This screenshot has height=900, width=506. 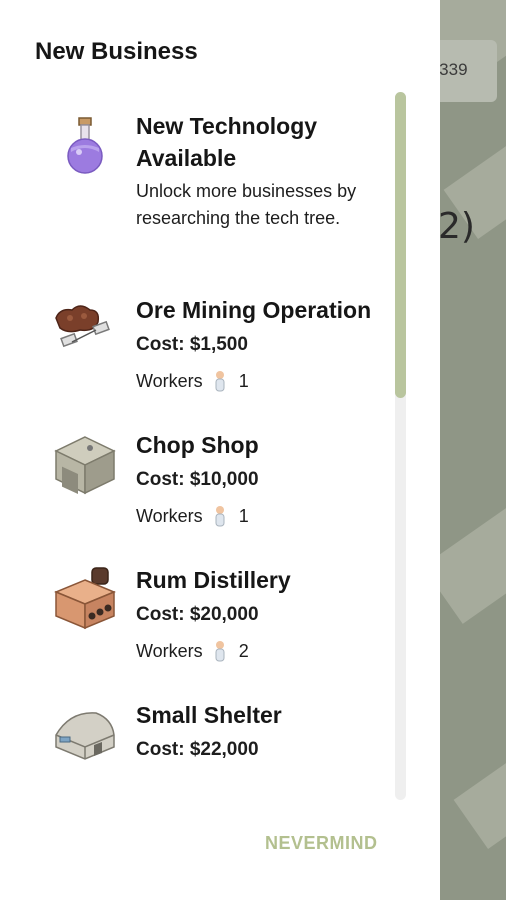 What do you see at coordinates (197, 479) in the screenshot?
I see `business-cost: Cost: $10,000` at bounding box center [197, 479].